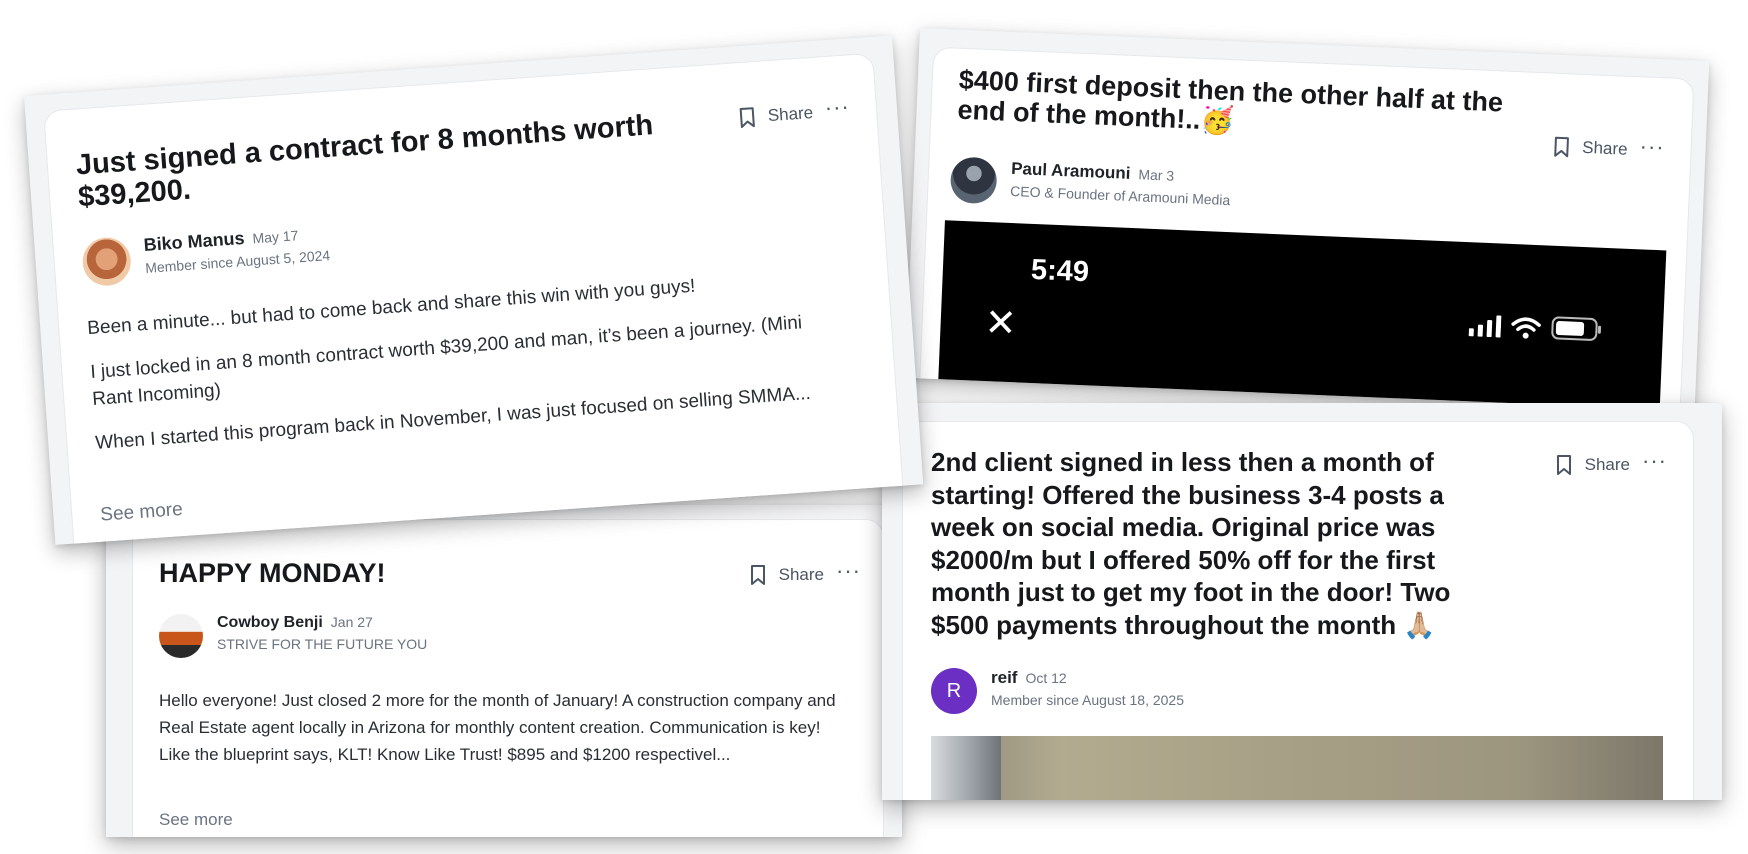  What do you see at coordinates (966, 768) in the screenshot?
I see `photo-door-frame` at bounding box center [966, 768].